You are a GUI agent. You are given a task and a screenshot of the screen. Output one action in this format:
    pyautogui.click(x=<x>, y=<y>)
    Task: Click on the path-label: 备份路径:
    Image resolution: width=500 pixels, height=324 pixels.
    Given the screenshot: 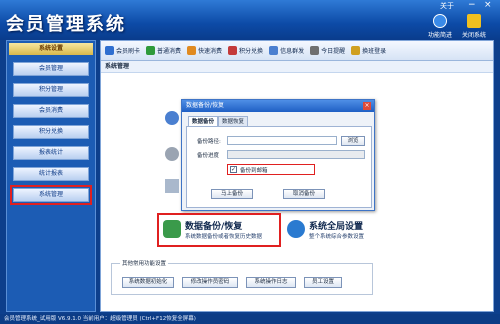 What is the action you would take?
    pyautogui.click(x=209, y=142)
    